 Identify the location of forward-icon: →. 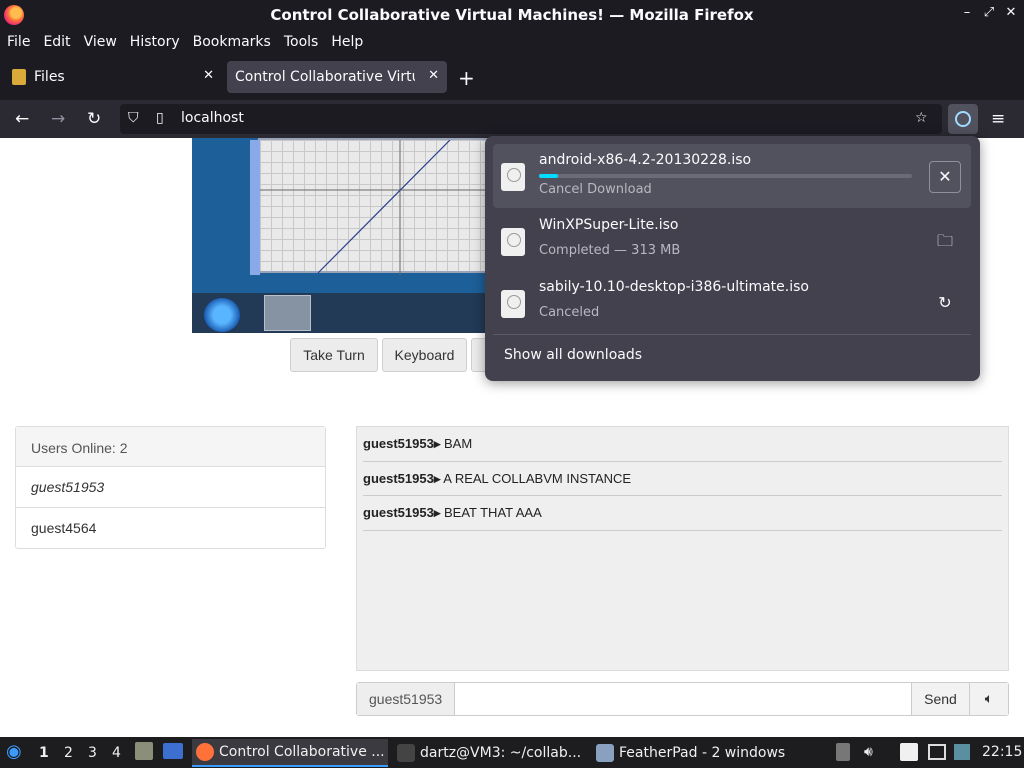
(58, 119).